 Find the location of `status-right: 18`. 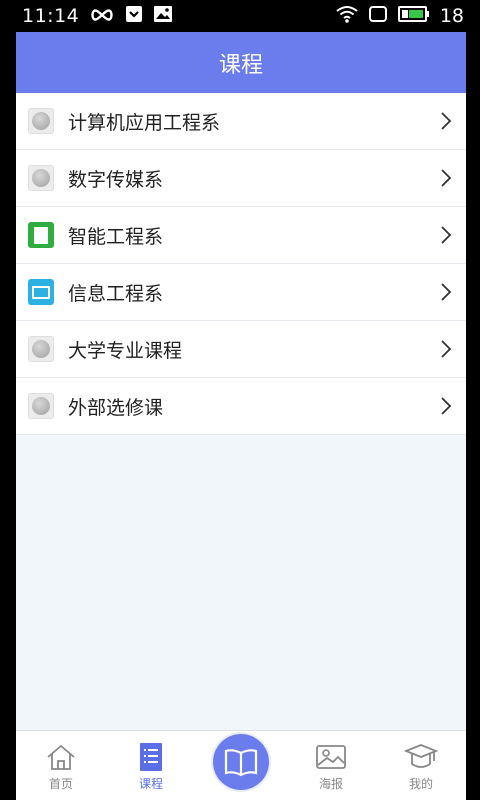

status-right: 18 is located at coordinates (400, 16).